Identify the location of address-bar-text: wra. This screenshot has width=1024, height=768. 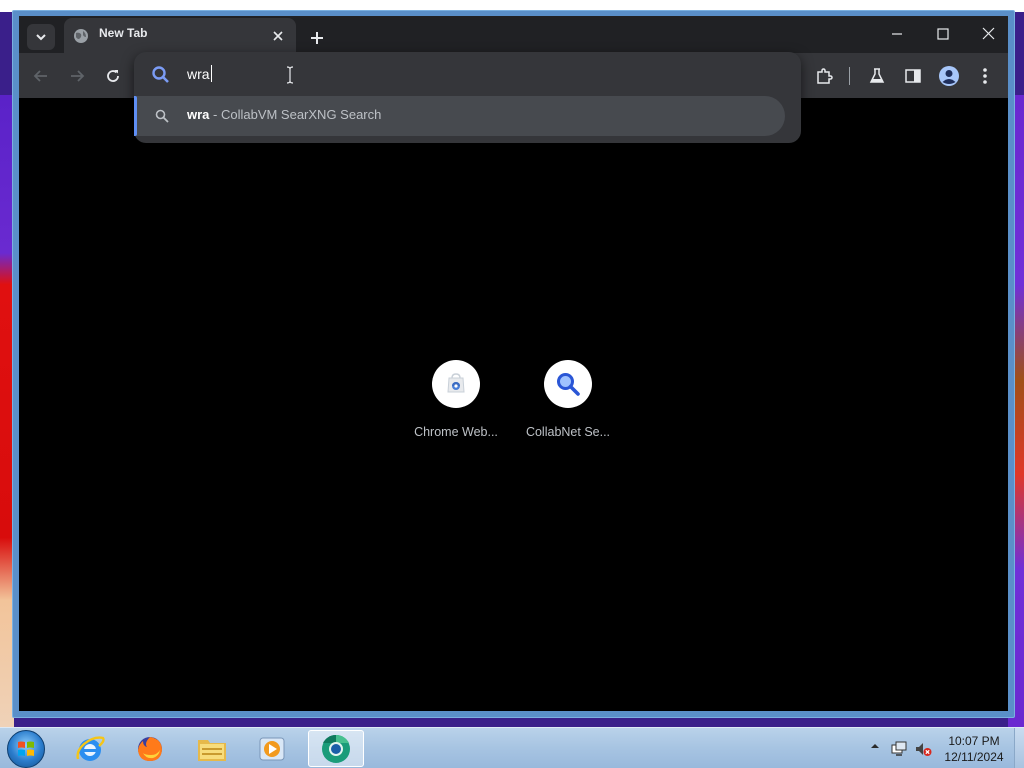
(198, 74).